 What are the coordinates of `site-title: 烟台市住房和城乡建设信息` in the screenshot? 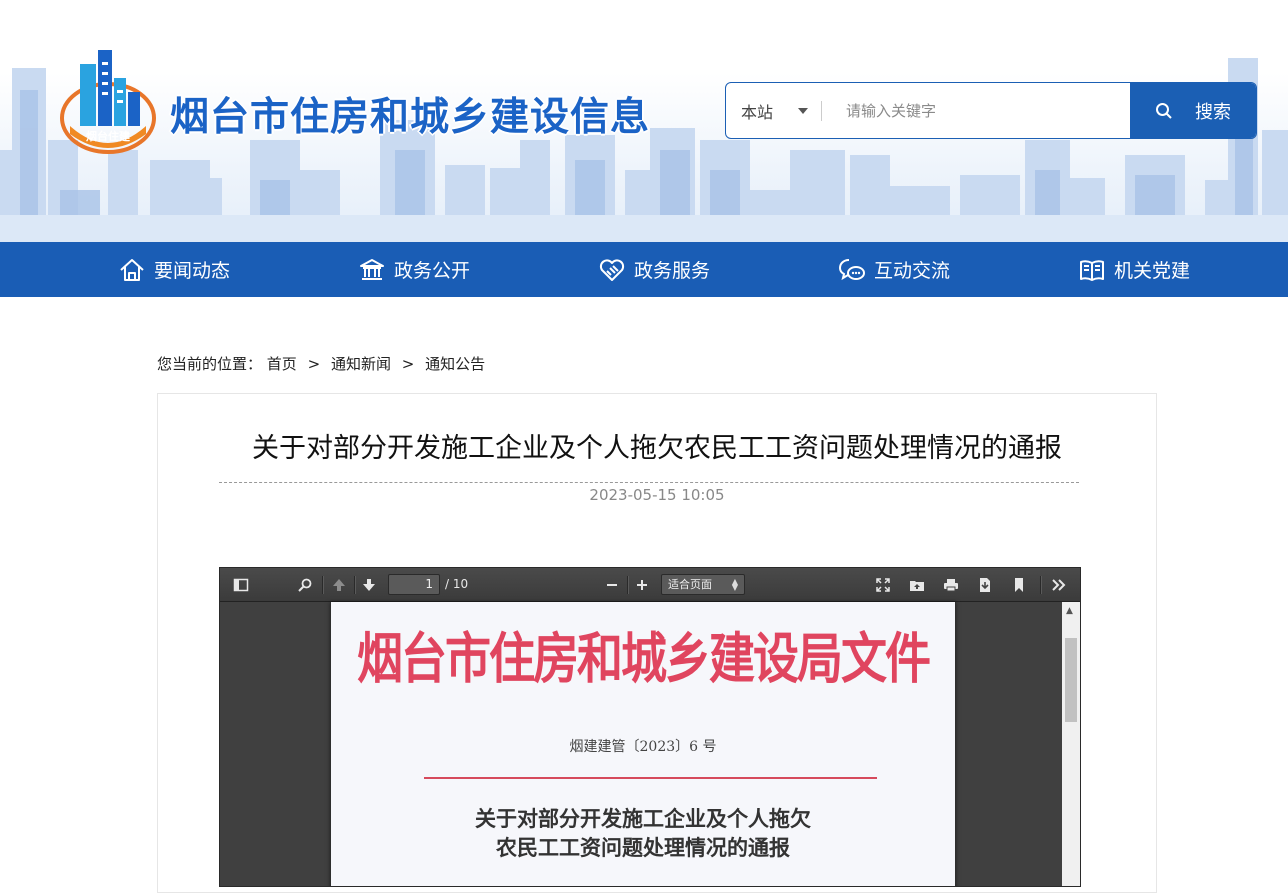 It's located at (410, 114).